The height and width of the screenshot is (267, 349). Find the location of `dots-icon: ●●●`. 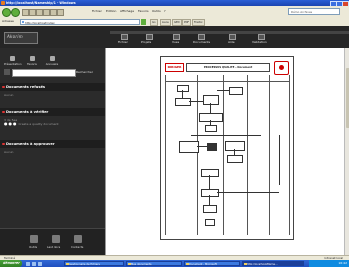

dots-icon: ●●● is located at coordinates (11, 123).